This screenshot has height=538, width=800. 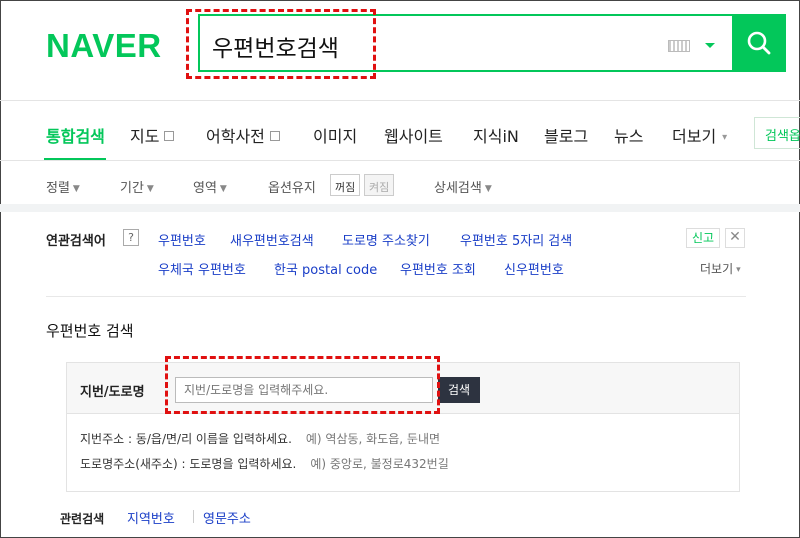 What do you see at coordinates (335, 135) in the screenshot?
I see `tab-images: 이미지` at bounding box center [335, 135].